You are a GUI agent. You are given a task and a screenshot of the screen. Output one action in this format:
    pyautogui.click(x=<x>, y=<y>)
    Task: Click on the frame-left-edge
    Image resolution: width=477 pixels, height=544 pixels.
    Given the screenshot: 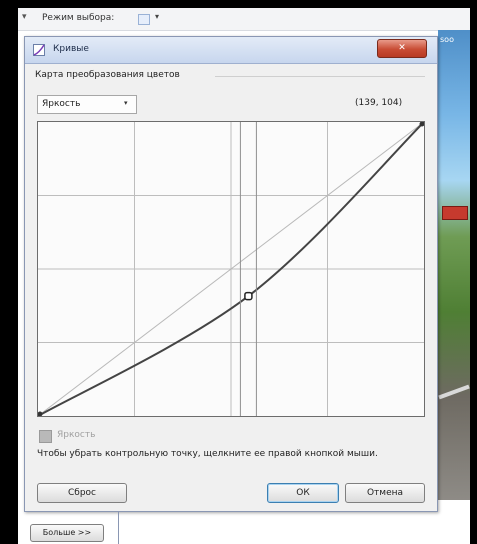 What is the action you would take?
    pyautogui.click(x=9, y=272)
    